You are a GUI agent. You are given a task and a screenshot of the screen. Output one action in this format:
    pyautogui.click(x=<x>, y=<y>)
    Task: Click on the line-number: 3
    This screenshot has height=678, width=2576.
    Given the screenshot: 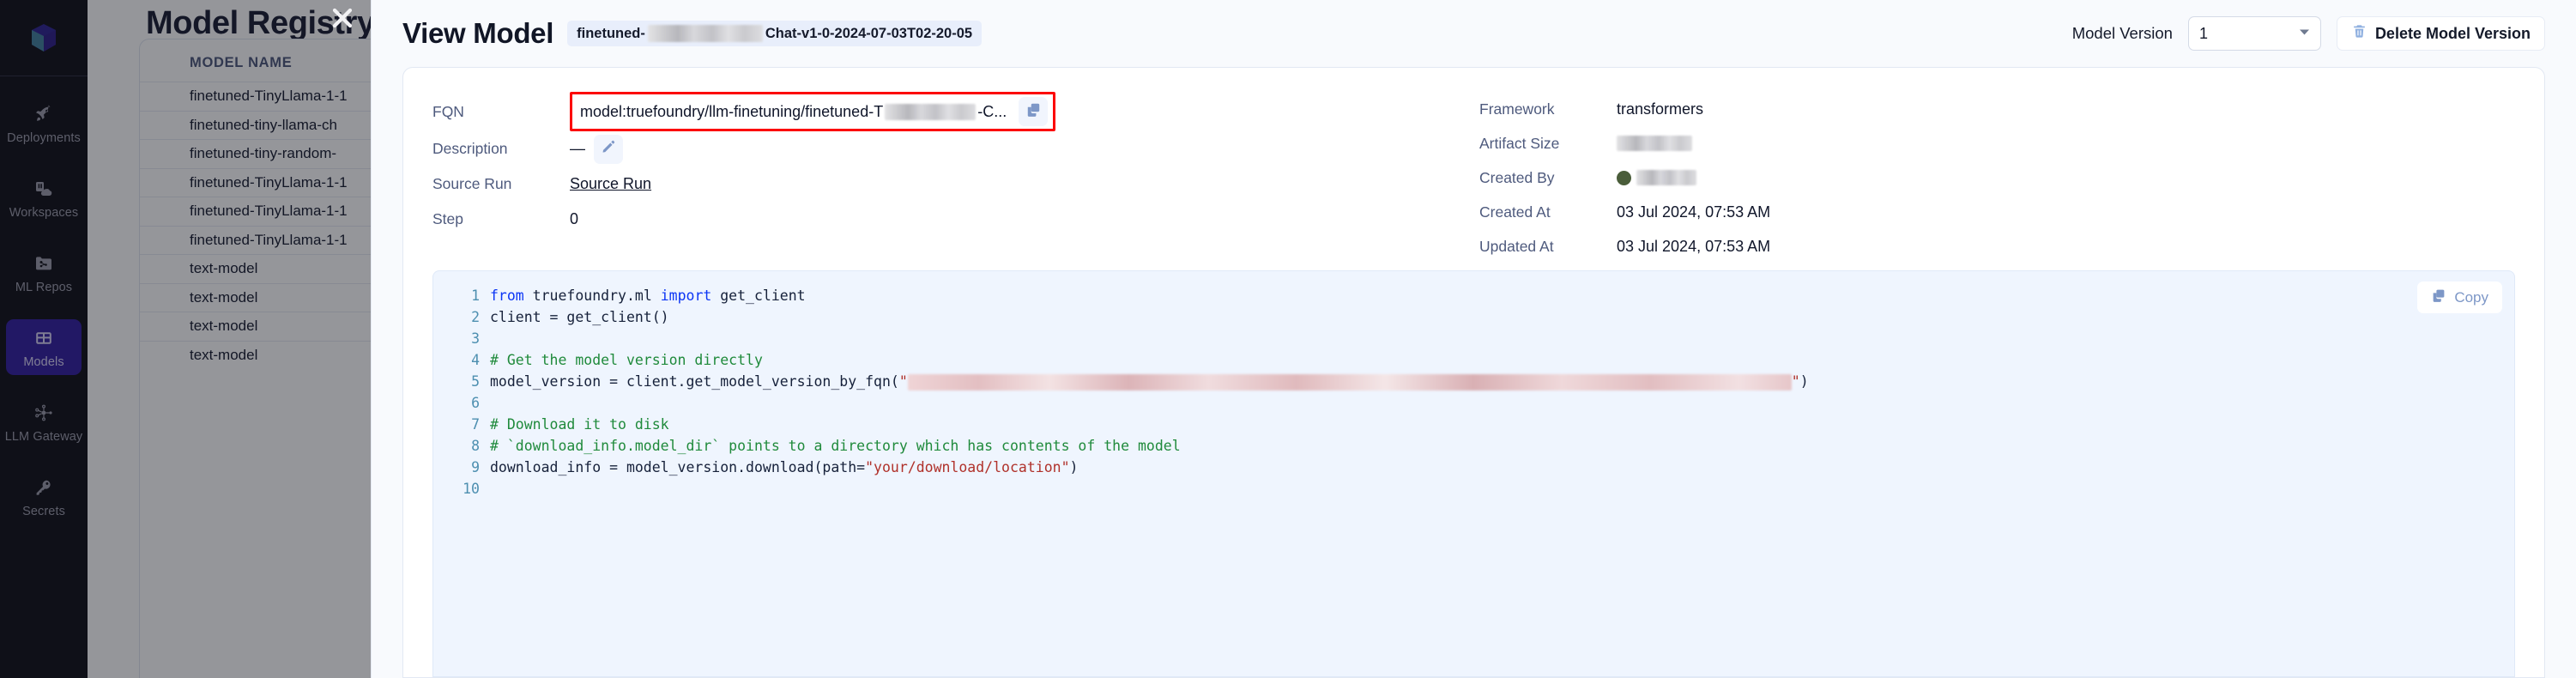 What is the action you would take?
    pyautogui.click(x=475, y=339)
    